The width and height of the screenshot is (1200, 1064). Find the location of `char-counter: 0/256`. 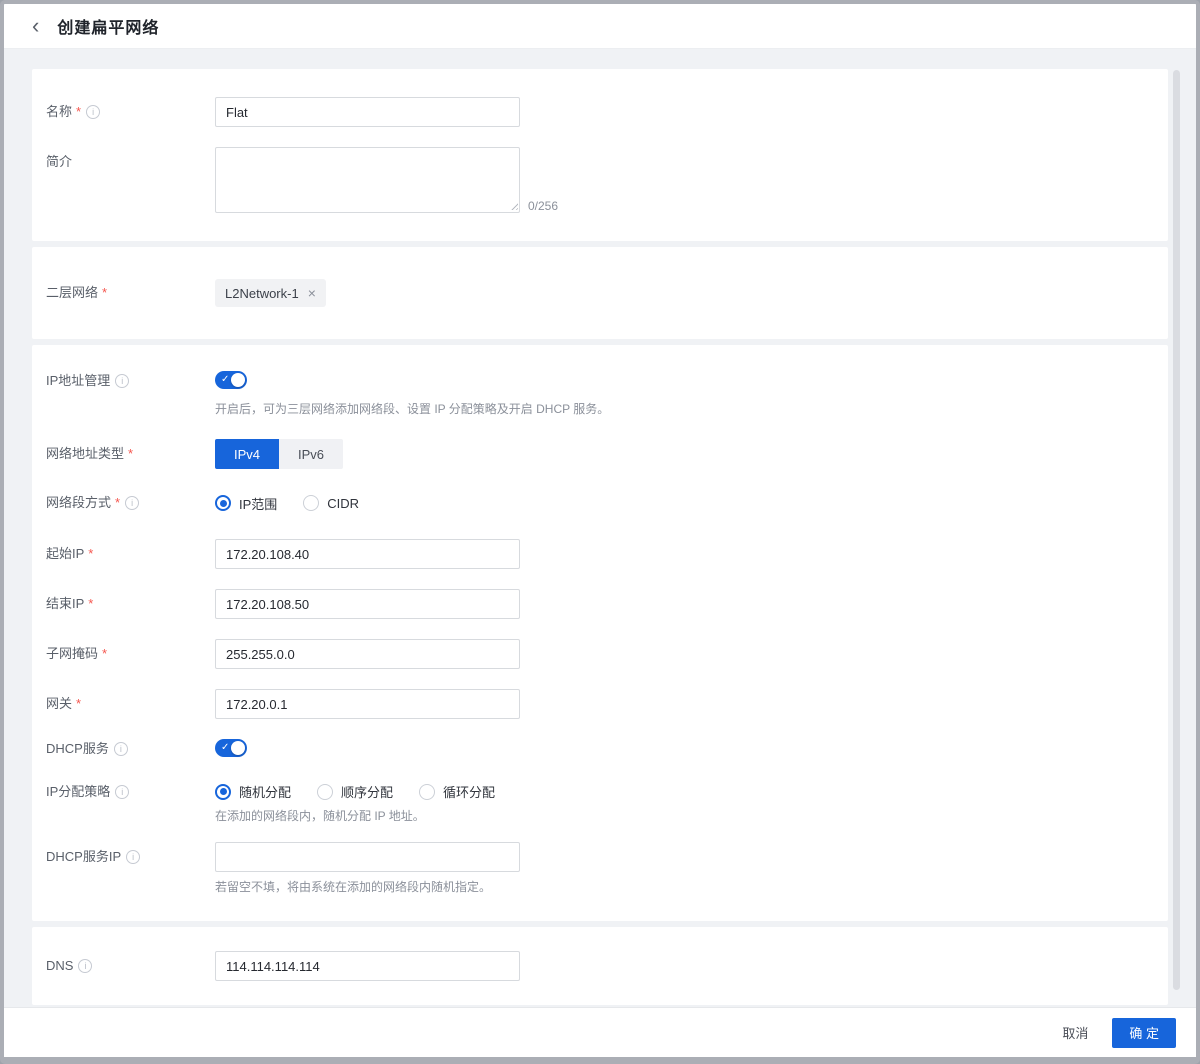

char-counter: 0/256 is located at coordinates (543, 206).